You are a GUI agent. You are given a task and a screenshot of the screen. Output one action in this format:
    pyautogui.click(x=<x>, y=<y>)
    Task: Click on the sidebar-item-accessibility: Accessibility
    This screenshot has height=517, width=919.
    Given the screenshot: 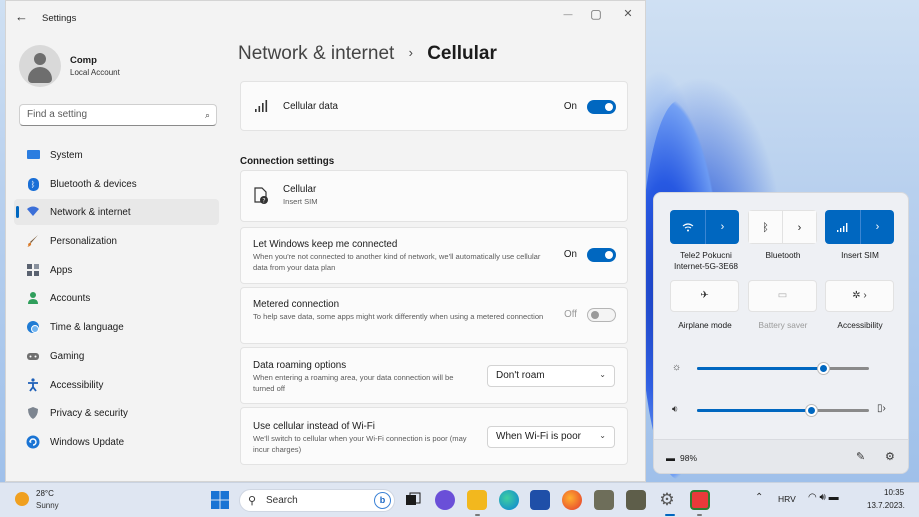 What is the action you would take?
    pyautogui.click(x=116, y=385)
    